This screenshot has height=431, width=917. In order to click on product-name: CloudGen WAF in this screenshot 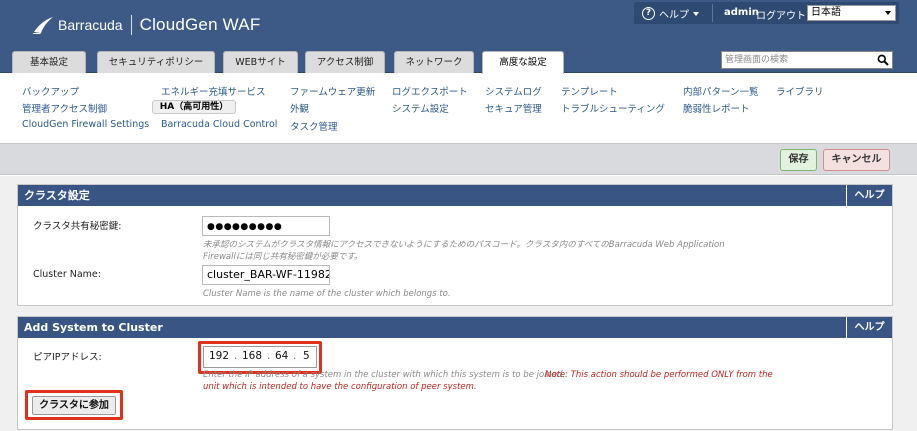, I will do `click(200, 24)`.